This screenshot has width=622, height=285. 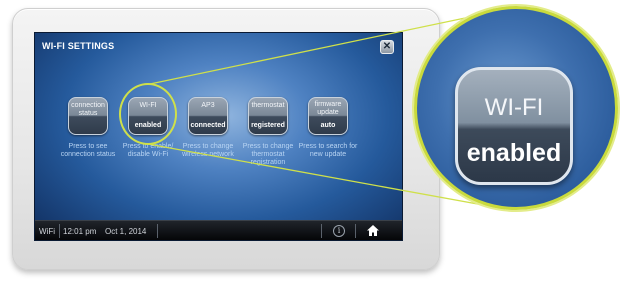 I want to click on magnified-tile-value: enabled, so click(x=514, y=153).